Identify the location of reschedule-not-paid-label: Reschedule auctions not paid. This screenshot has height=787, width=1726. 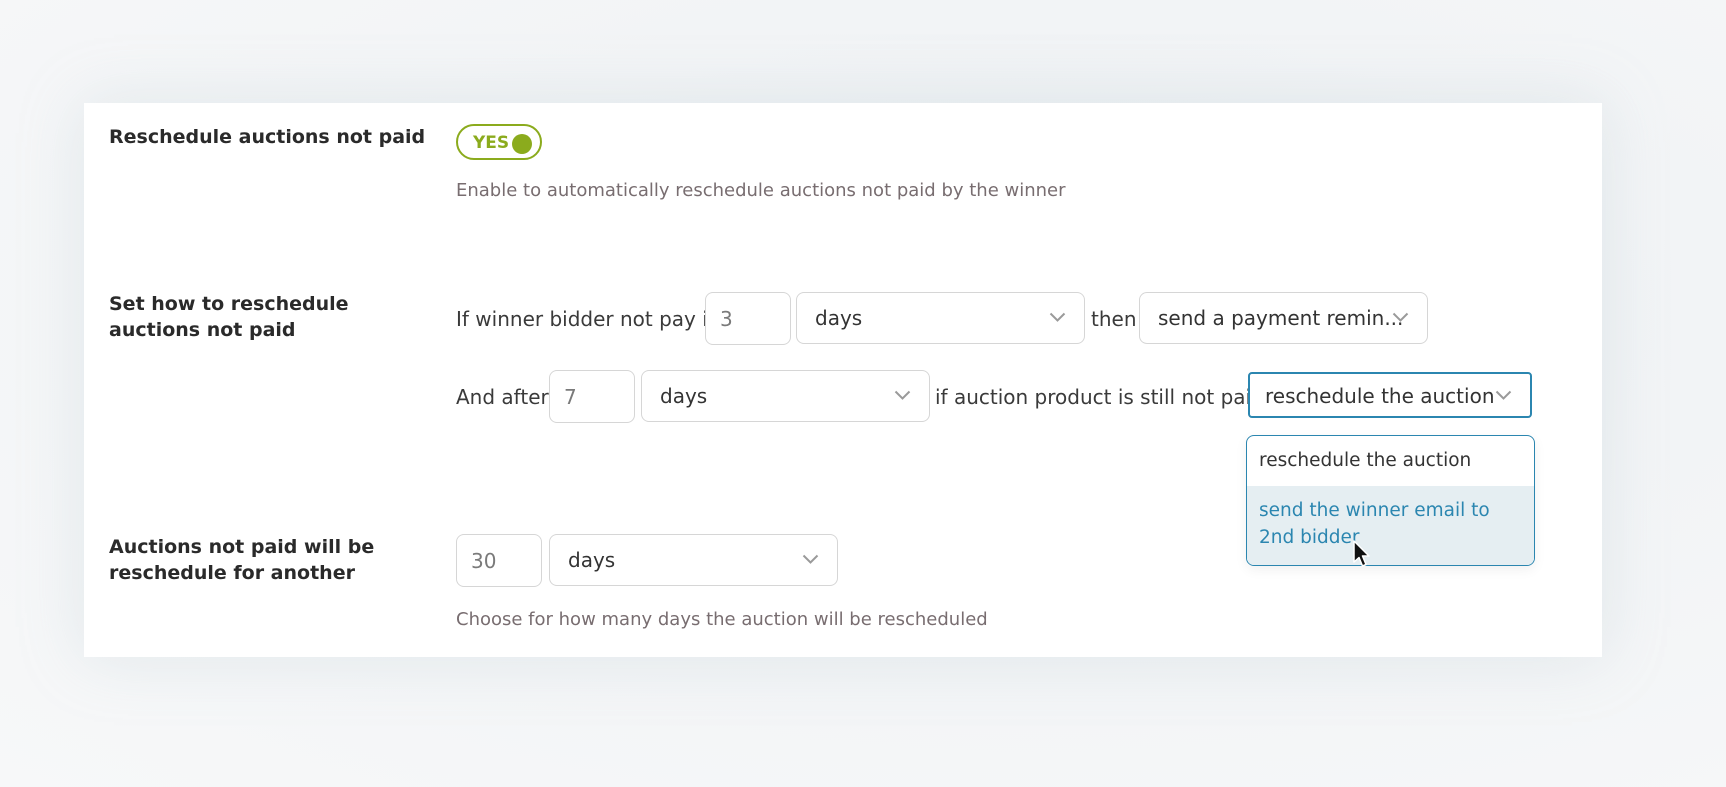
(267, 137).